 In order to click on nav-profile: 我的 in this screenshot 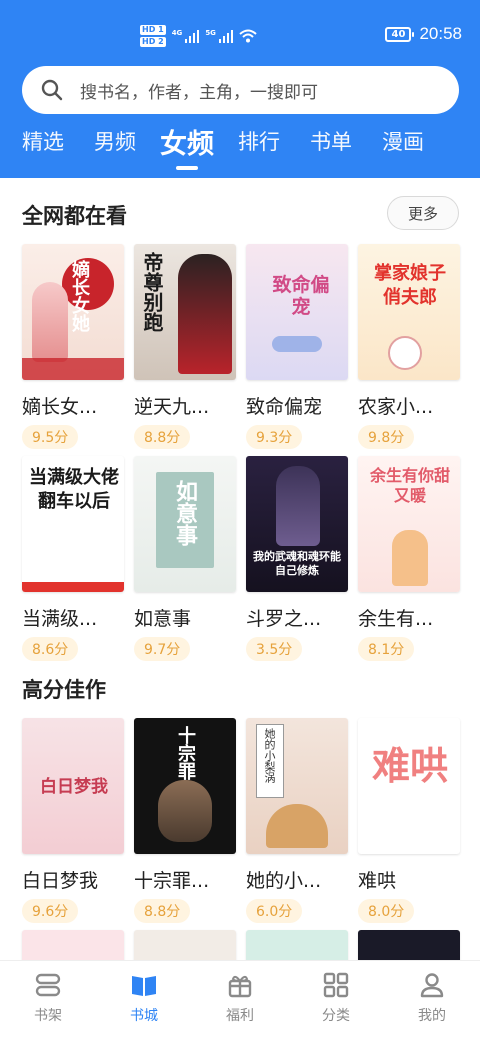, I will do `click(432, 998)`.